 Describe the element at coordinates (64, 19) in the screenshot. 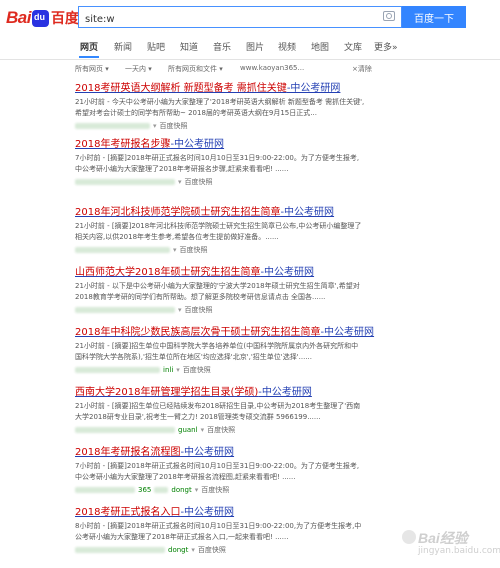

I see `logo-text-cn: 百度` at that location.